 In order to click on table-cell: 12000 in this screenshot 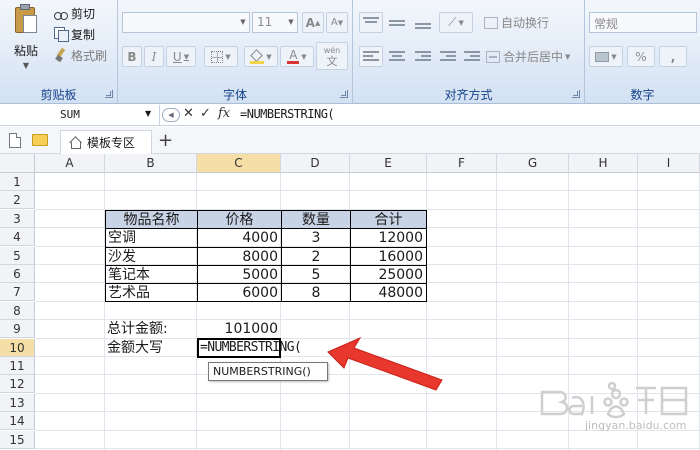, I will do `click(388, 238)`.